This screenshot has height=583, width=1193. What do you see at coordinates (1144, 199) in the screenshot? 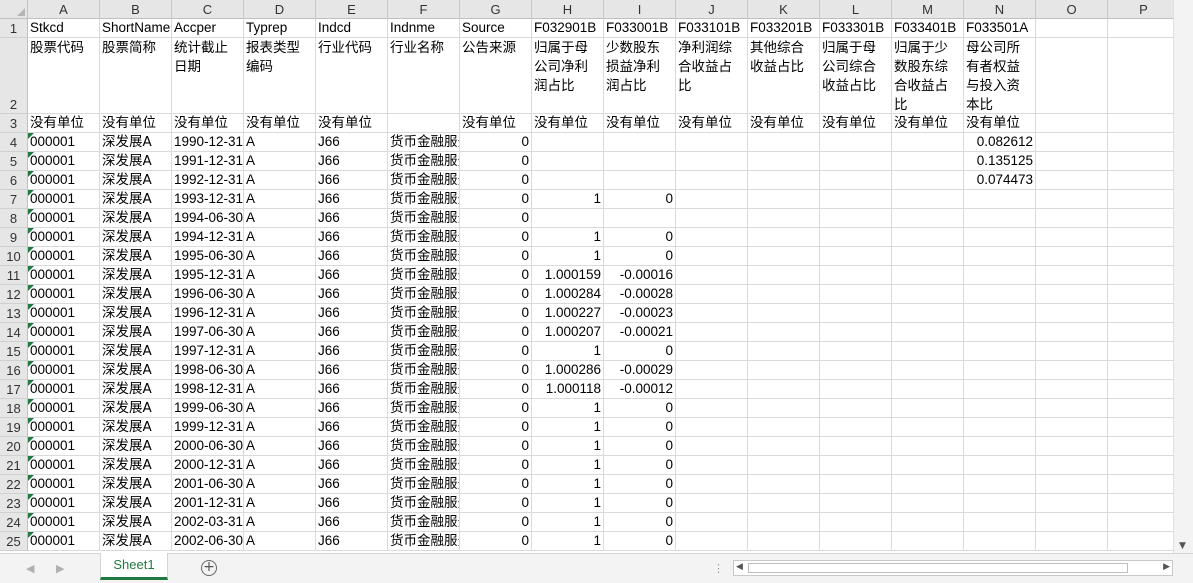
I see `cell-p7` at bounding box center [1144, 199].